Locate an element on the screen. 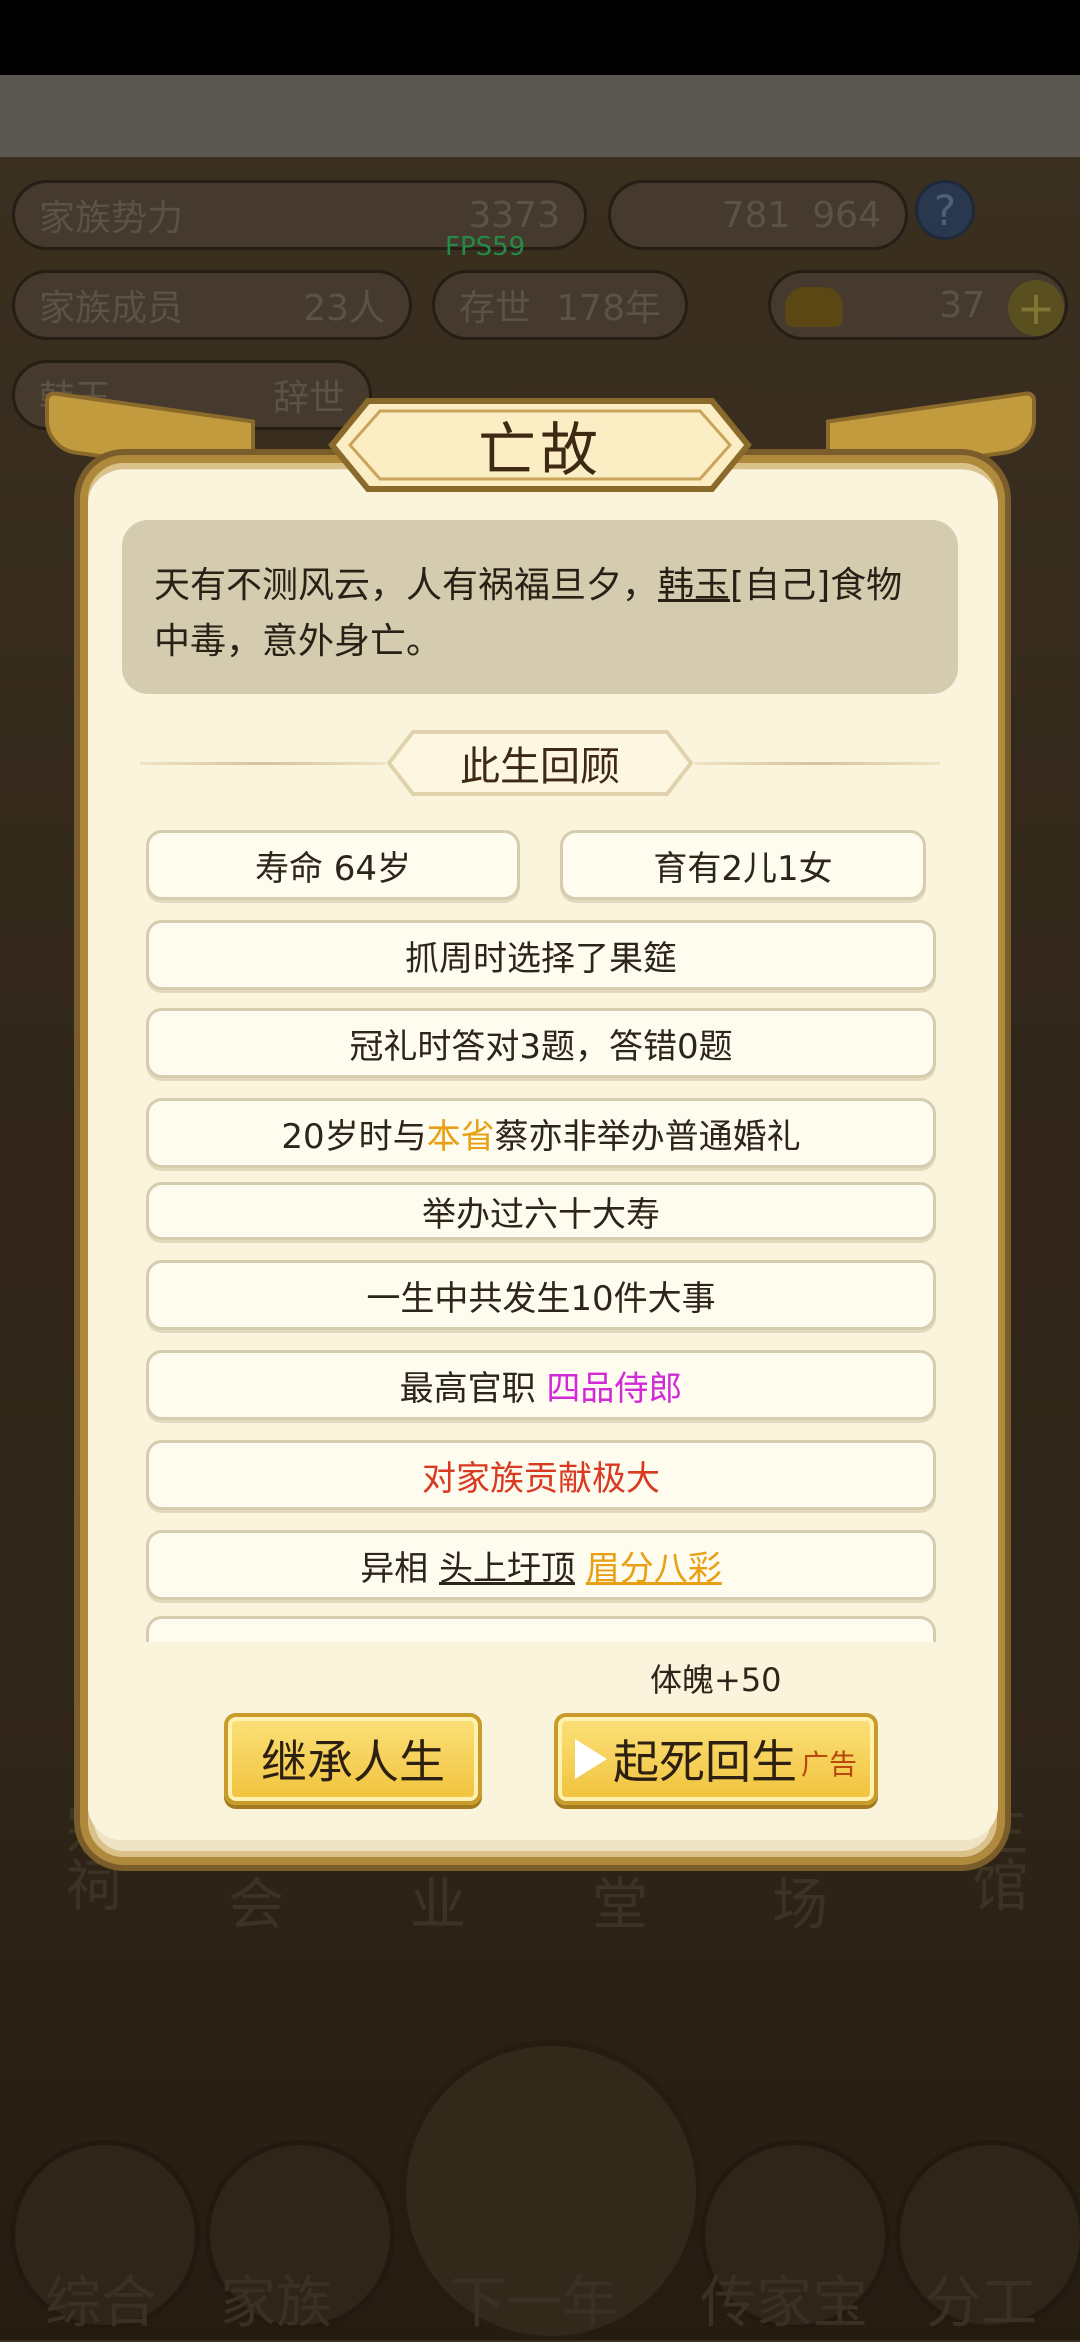 The image size is (1080, 2342). ad-tag: 广告 is located at coordinates (828, 1764).